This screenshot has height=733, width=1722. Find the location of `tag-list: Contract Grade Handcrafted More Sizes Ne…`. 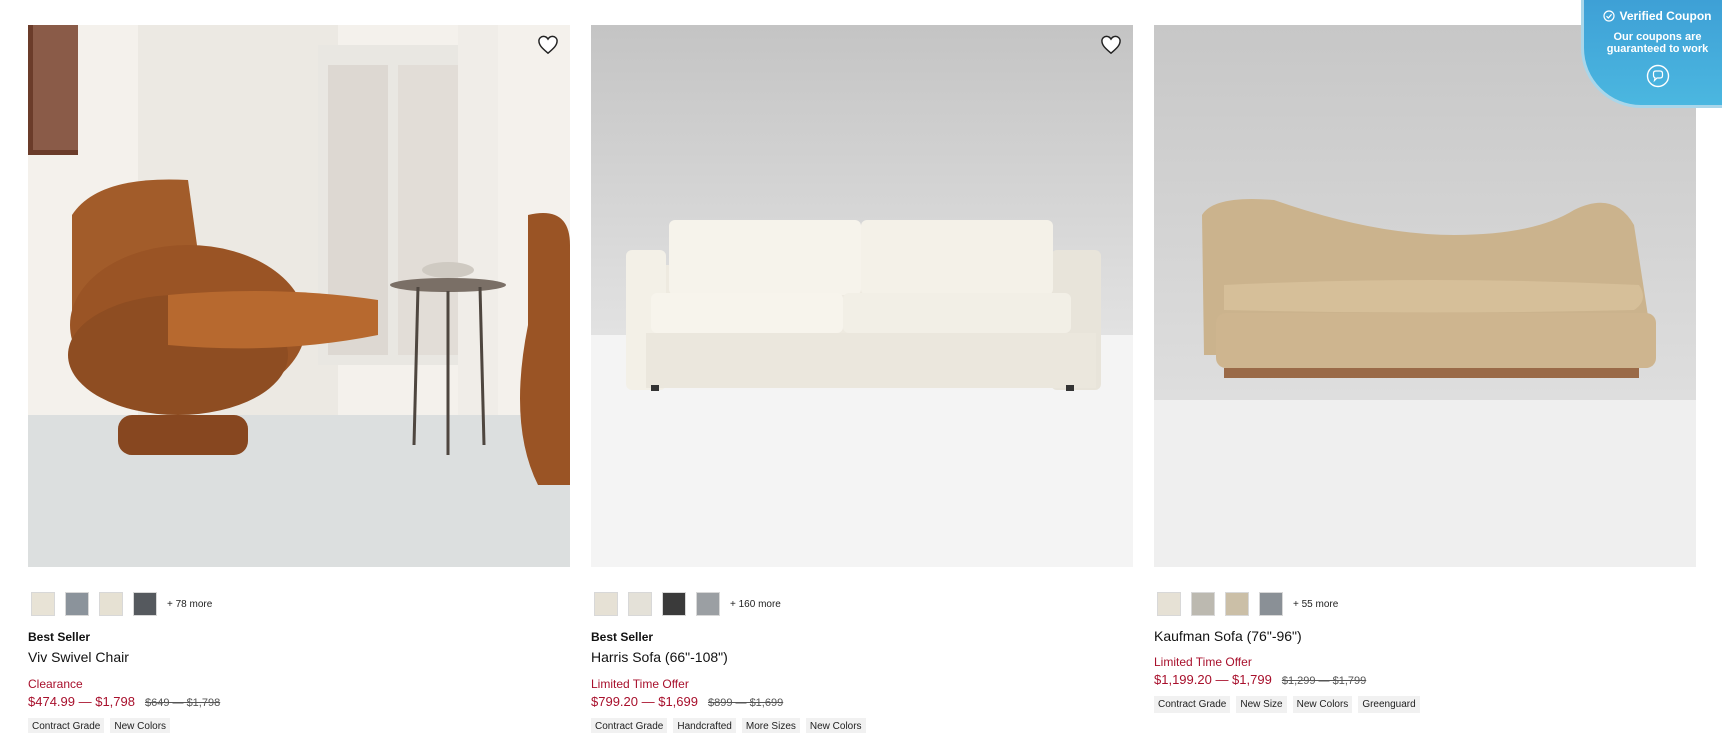

tag-list: Contract Grade Handcrafted More Sizes Ne… is located at coordinates (862, 725).